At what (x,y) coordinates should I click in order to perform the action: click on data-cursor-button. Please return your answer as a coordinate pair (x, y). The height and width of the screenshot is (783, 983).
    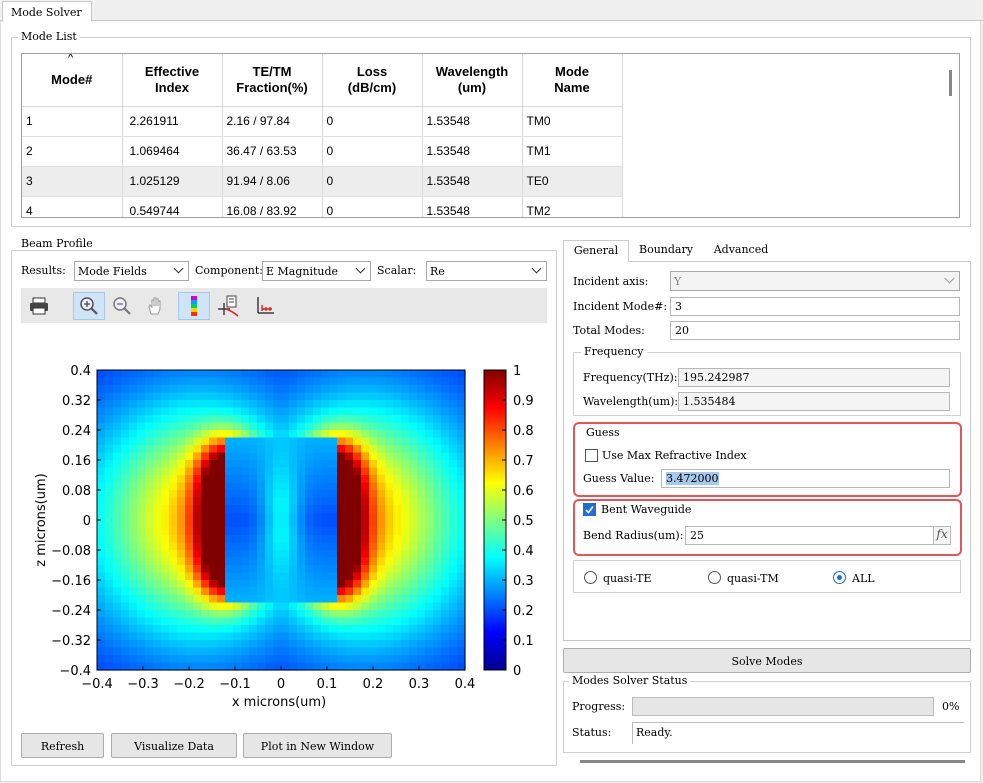
    Looking at the image, I should click on (228, 306).